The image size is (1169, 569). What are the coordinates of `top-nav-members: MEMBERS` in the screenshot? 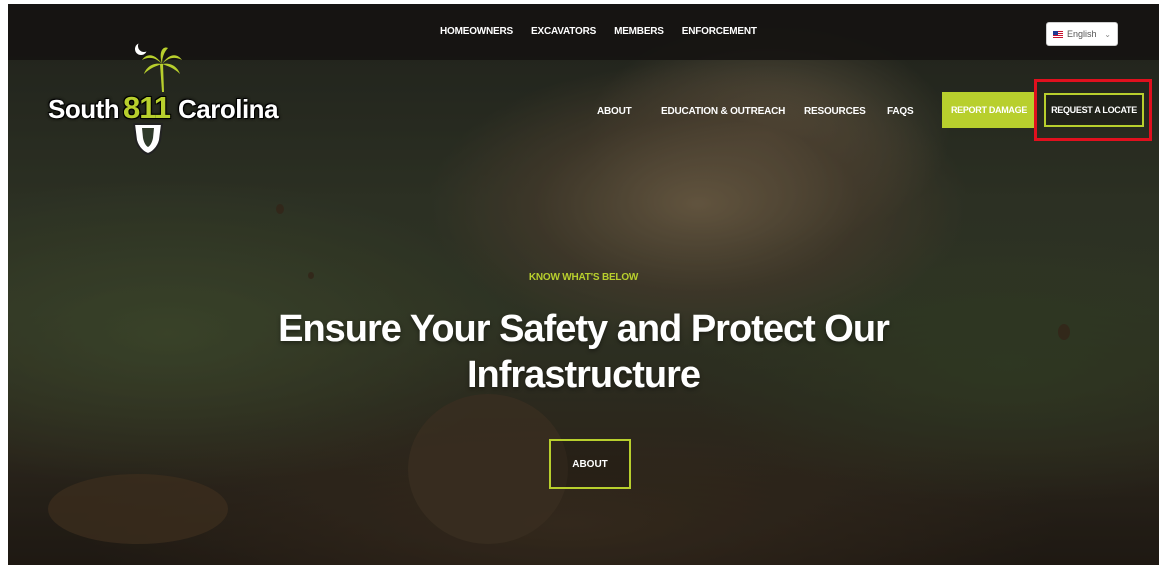 It's located at (639, 31).